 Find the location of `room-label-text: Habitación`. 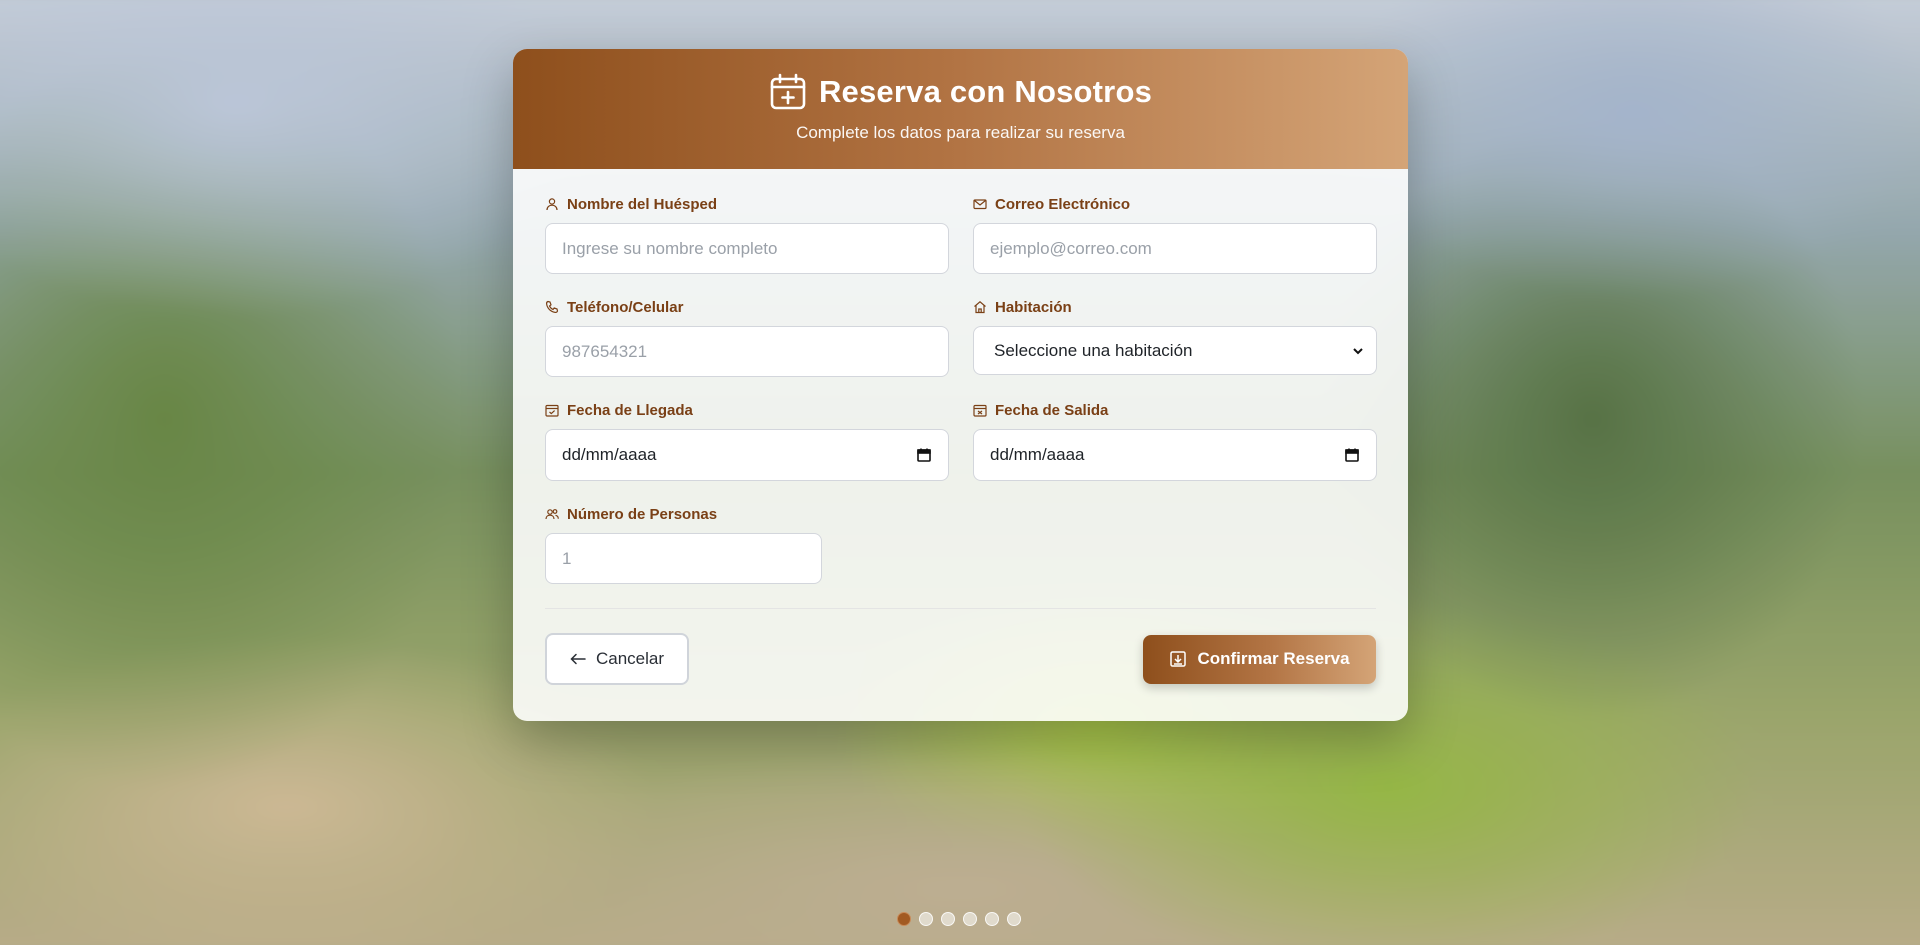

room-label-text: Habitación is located at coordinates (1033, 307).